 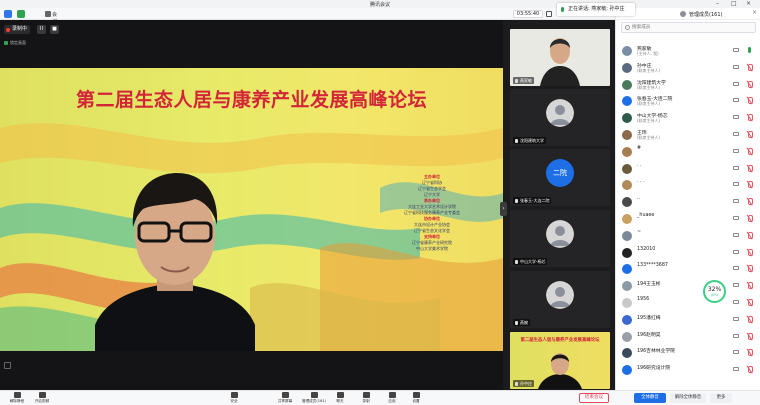 What do you see at coordinates (688, 102) in the screenshot?
I see `member-row: 张春玉-大连二院 (联席主持人)` at bounding box center [688, 102].